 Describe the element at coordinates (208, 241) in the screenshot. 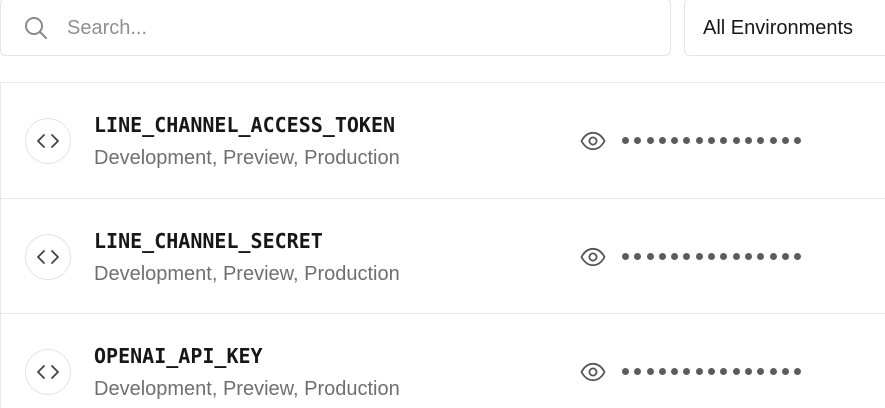

I see `variable-name: LINE_CHANNEL_SECRET` at that location.